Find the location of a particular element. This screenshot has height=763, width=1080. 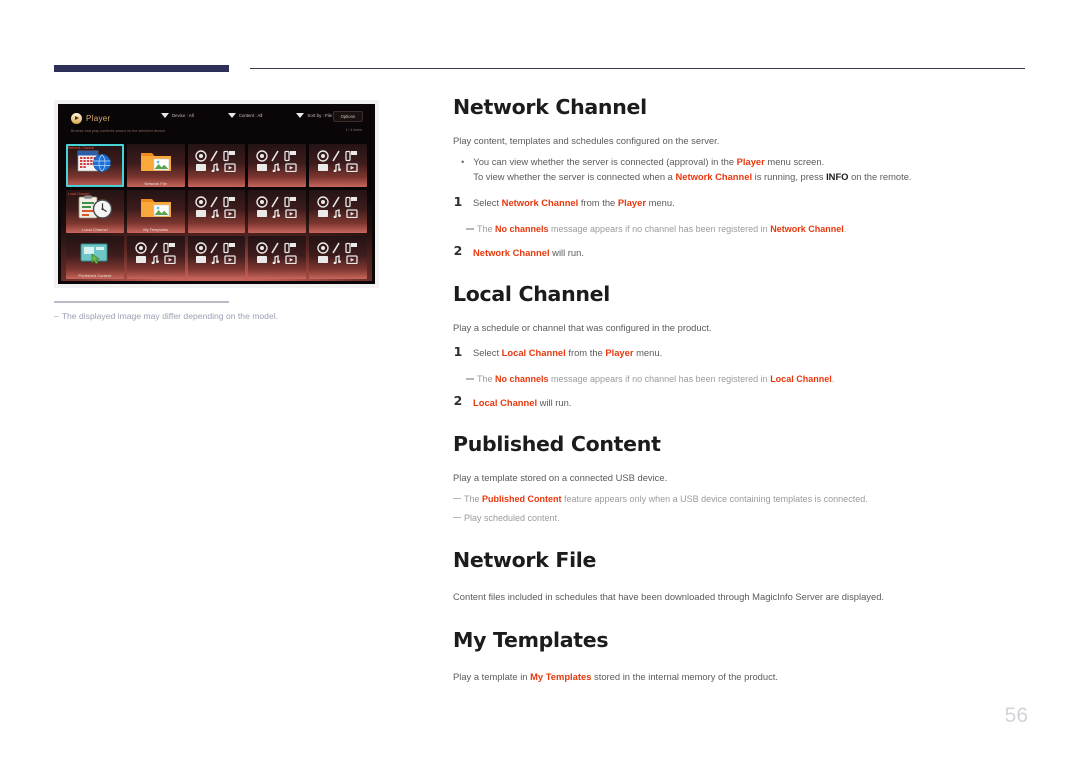

heading-network-channel: Network Channel is located at coordinates (550, 107).